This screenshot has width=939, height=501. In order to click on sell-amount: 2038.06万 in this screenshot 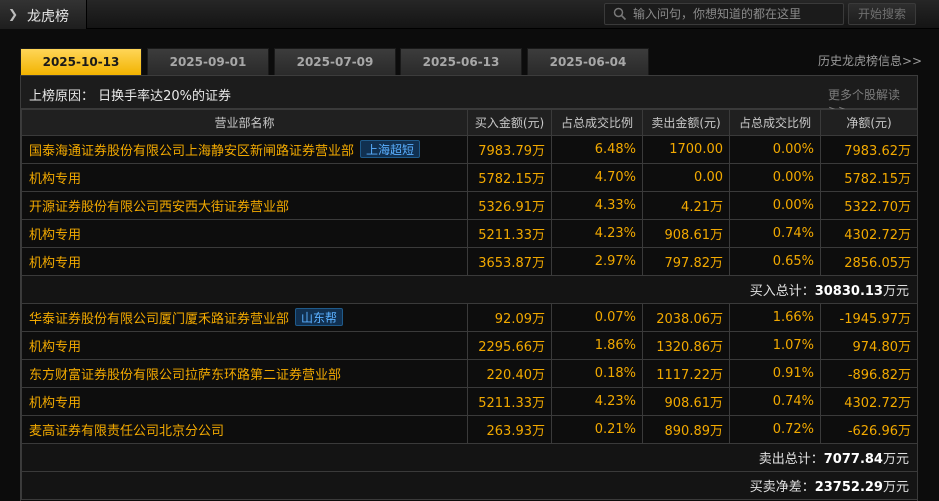, I will do `click(686, 317)`.